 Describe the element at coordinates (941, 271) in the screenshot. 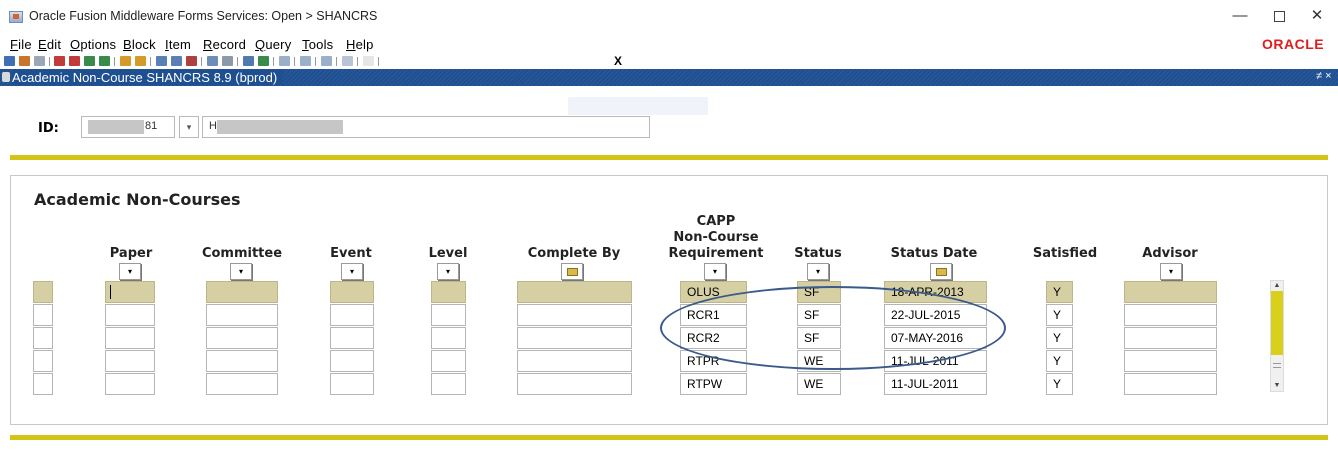

I see `status-date-calendar-button` at that location.